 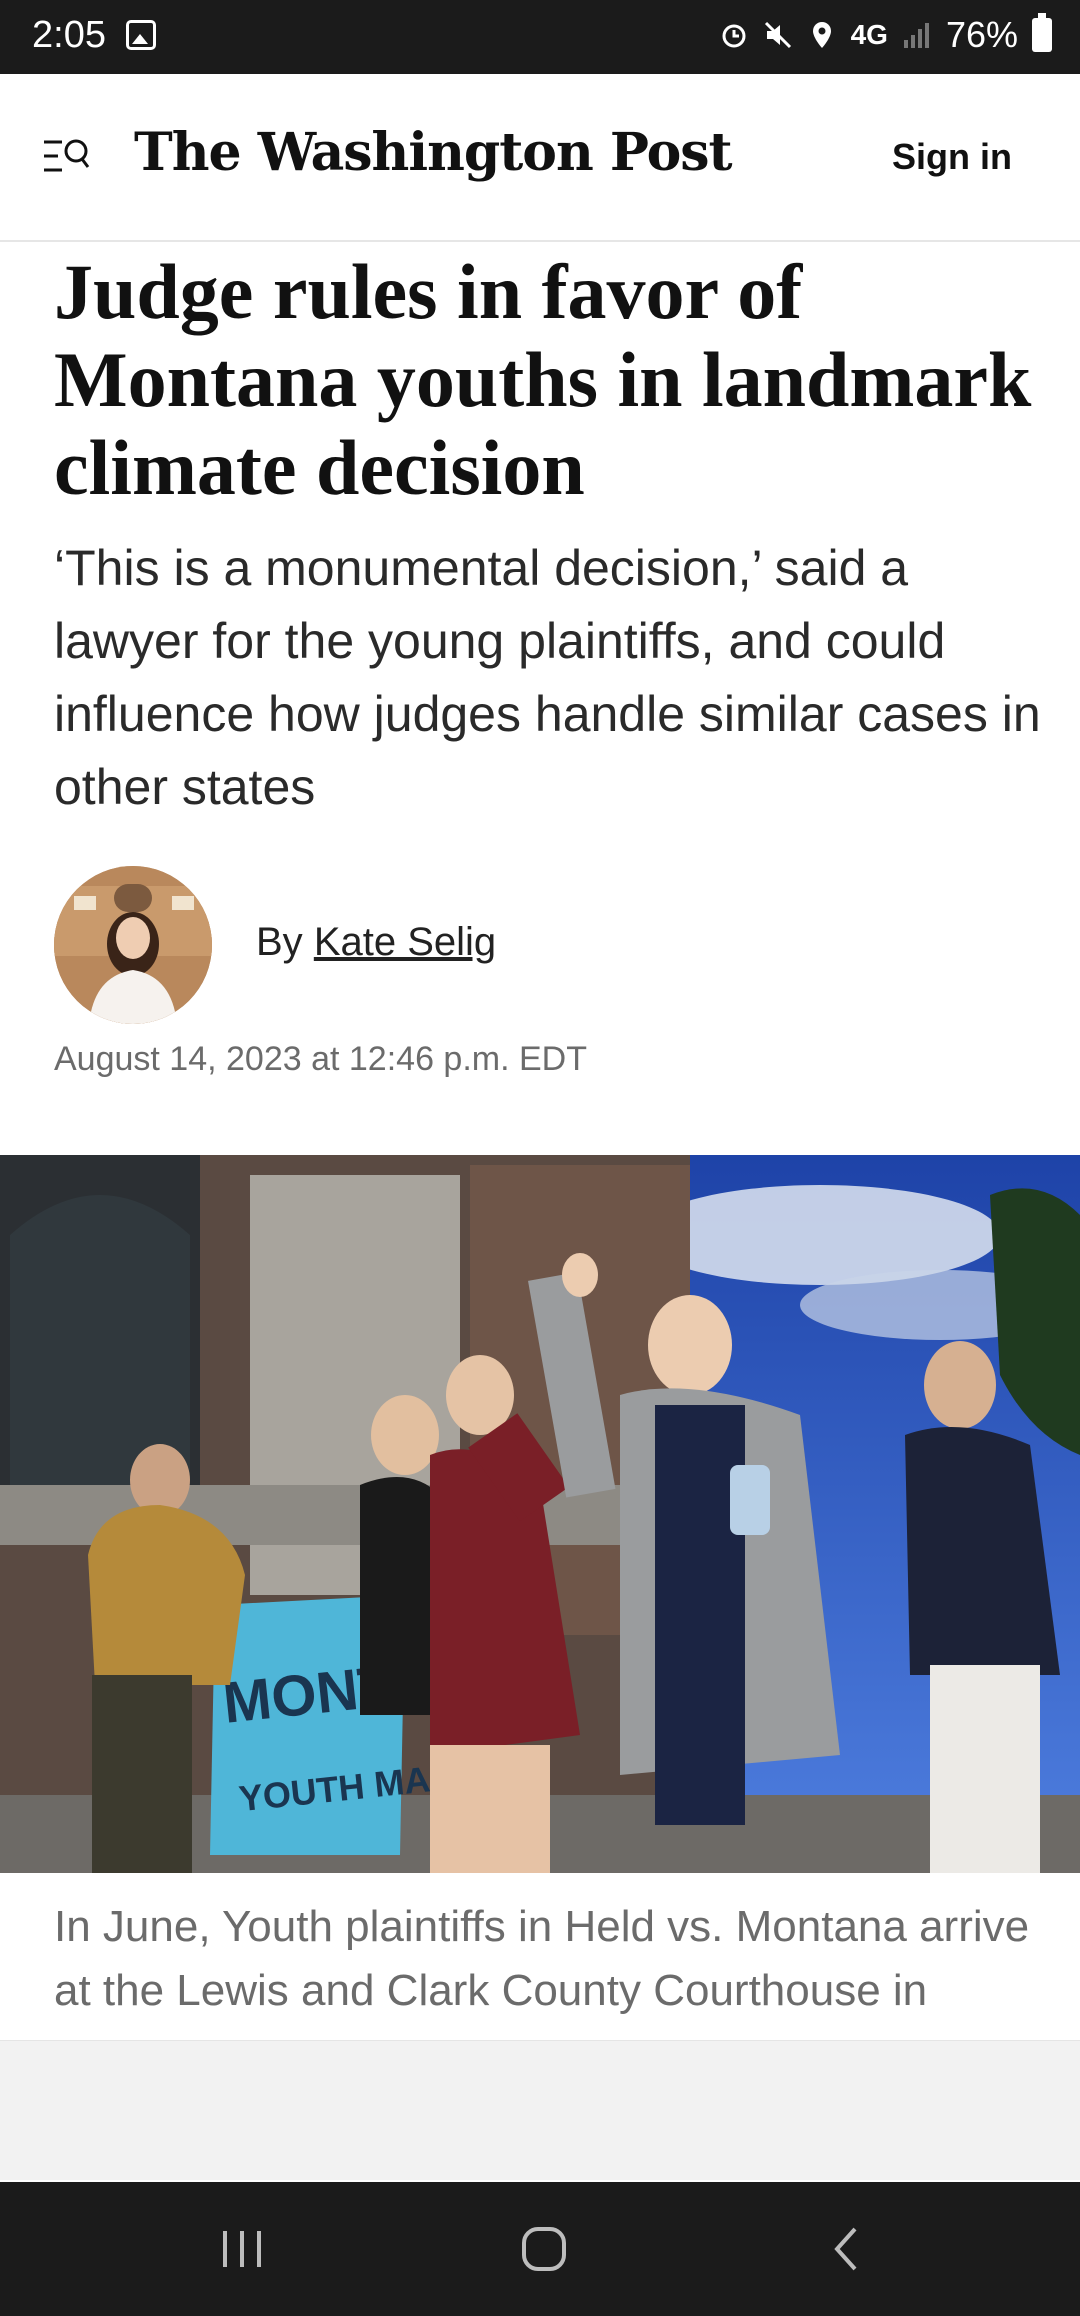 I want to click on recents-icon, so click(x=242, y=2249).